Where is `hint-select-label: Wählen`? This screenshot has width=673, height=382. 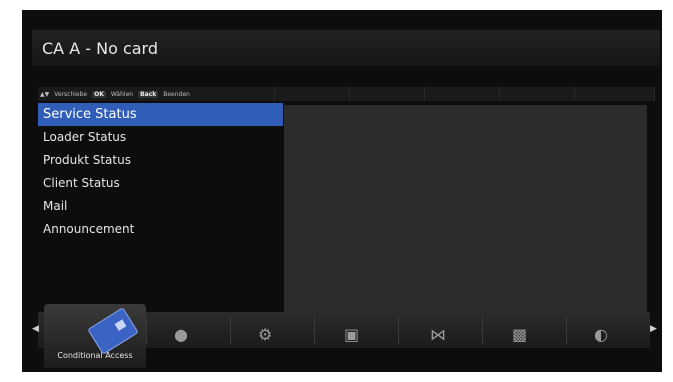
hint-select-label: Wählen is located at coordinates (122, 94).